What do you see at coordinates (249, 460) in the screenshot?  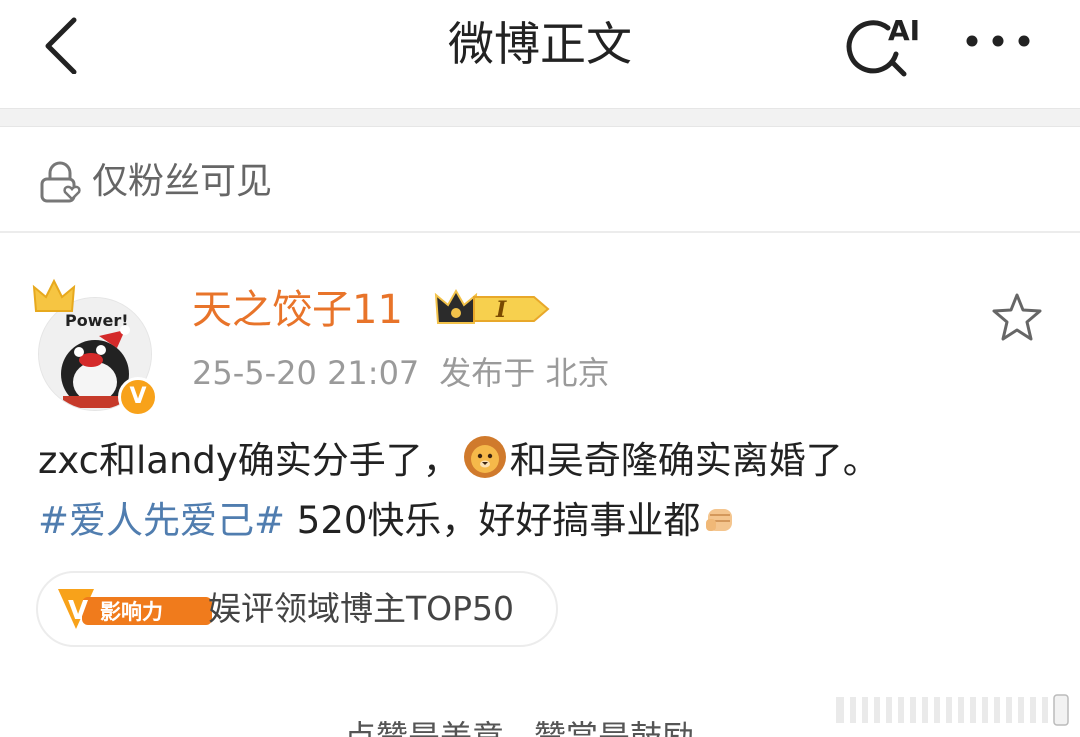 I see `post-text-part-1: zxc和landy确实分手了，` at bounding box center [249, 460].